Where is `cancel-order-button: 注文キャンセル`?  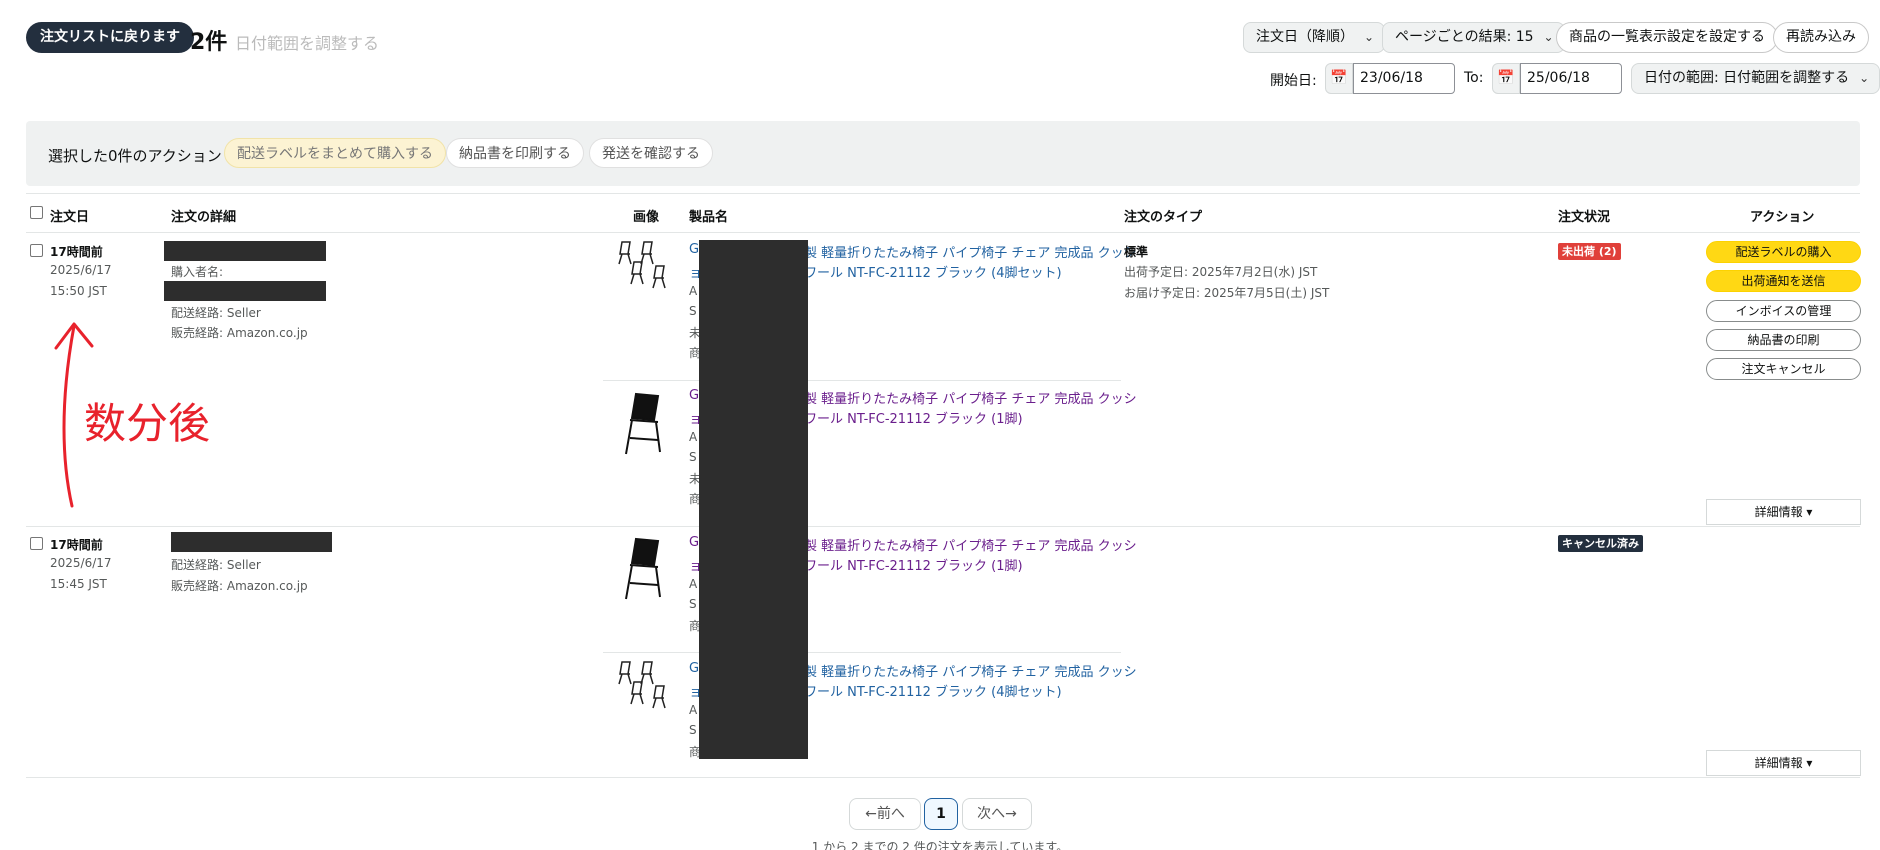
cancel-order-button: 注文キャンセル is located at coordinates (1783, 369).